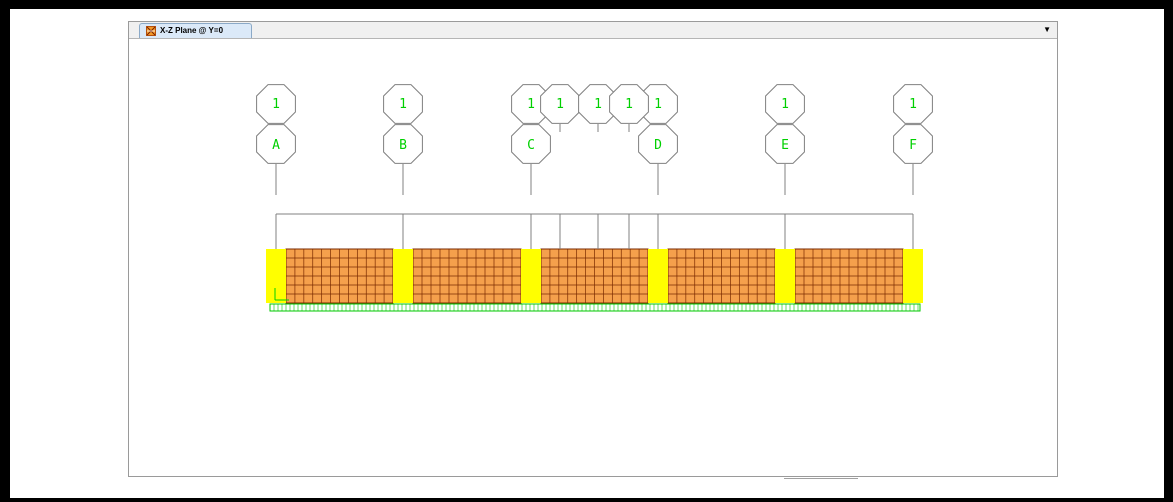  What do you see at coordinates (403, 145) in the screenshot?
I see `grid-bubble-axis-label: B` at bounding box center [403, 145].